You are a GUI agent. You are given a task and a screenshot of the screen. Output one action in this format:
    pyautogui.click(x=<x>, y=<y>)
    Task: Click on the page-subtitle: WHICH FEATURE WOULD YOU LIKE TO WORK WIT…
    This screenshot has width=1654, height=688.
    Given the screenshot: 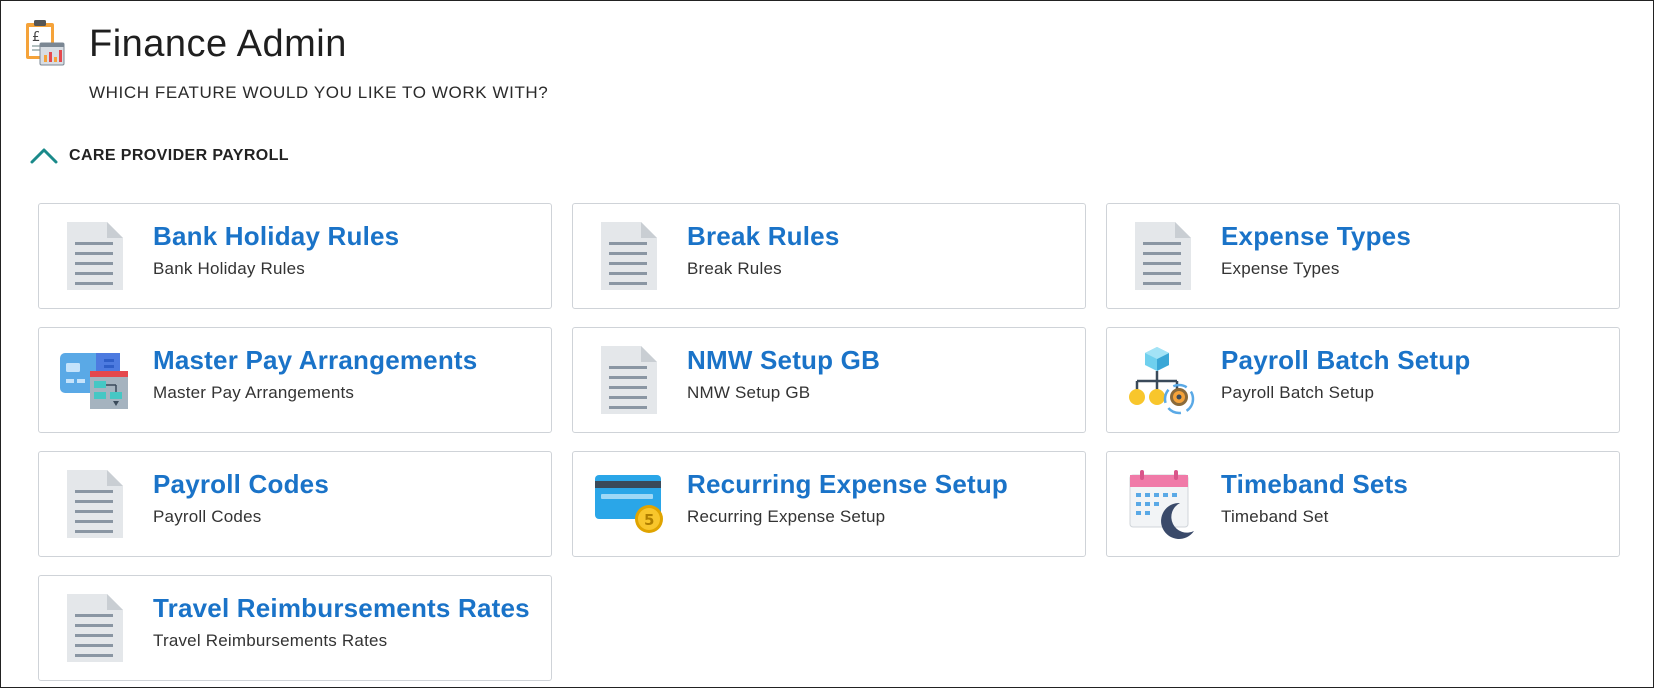 What is the action you would take?
    pyautogui.click(x=319, y=92)
    